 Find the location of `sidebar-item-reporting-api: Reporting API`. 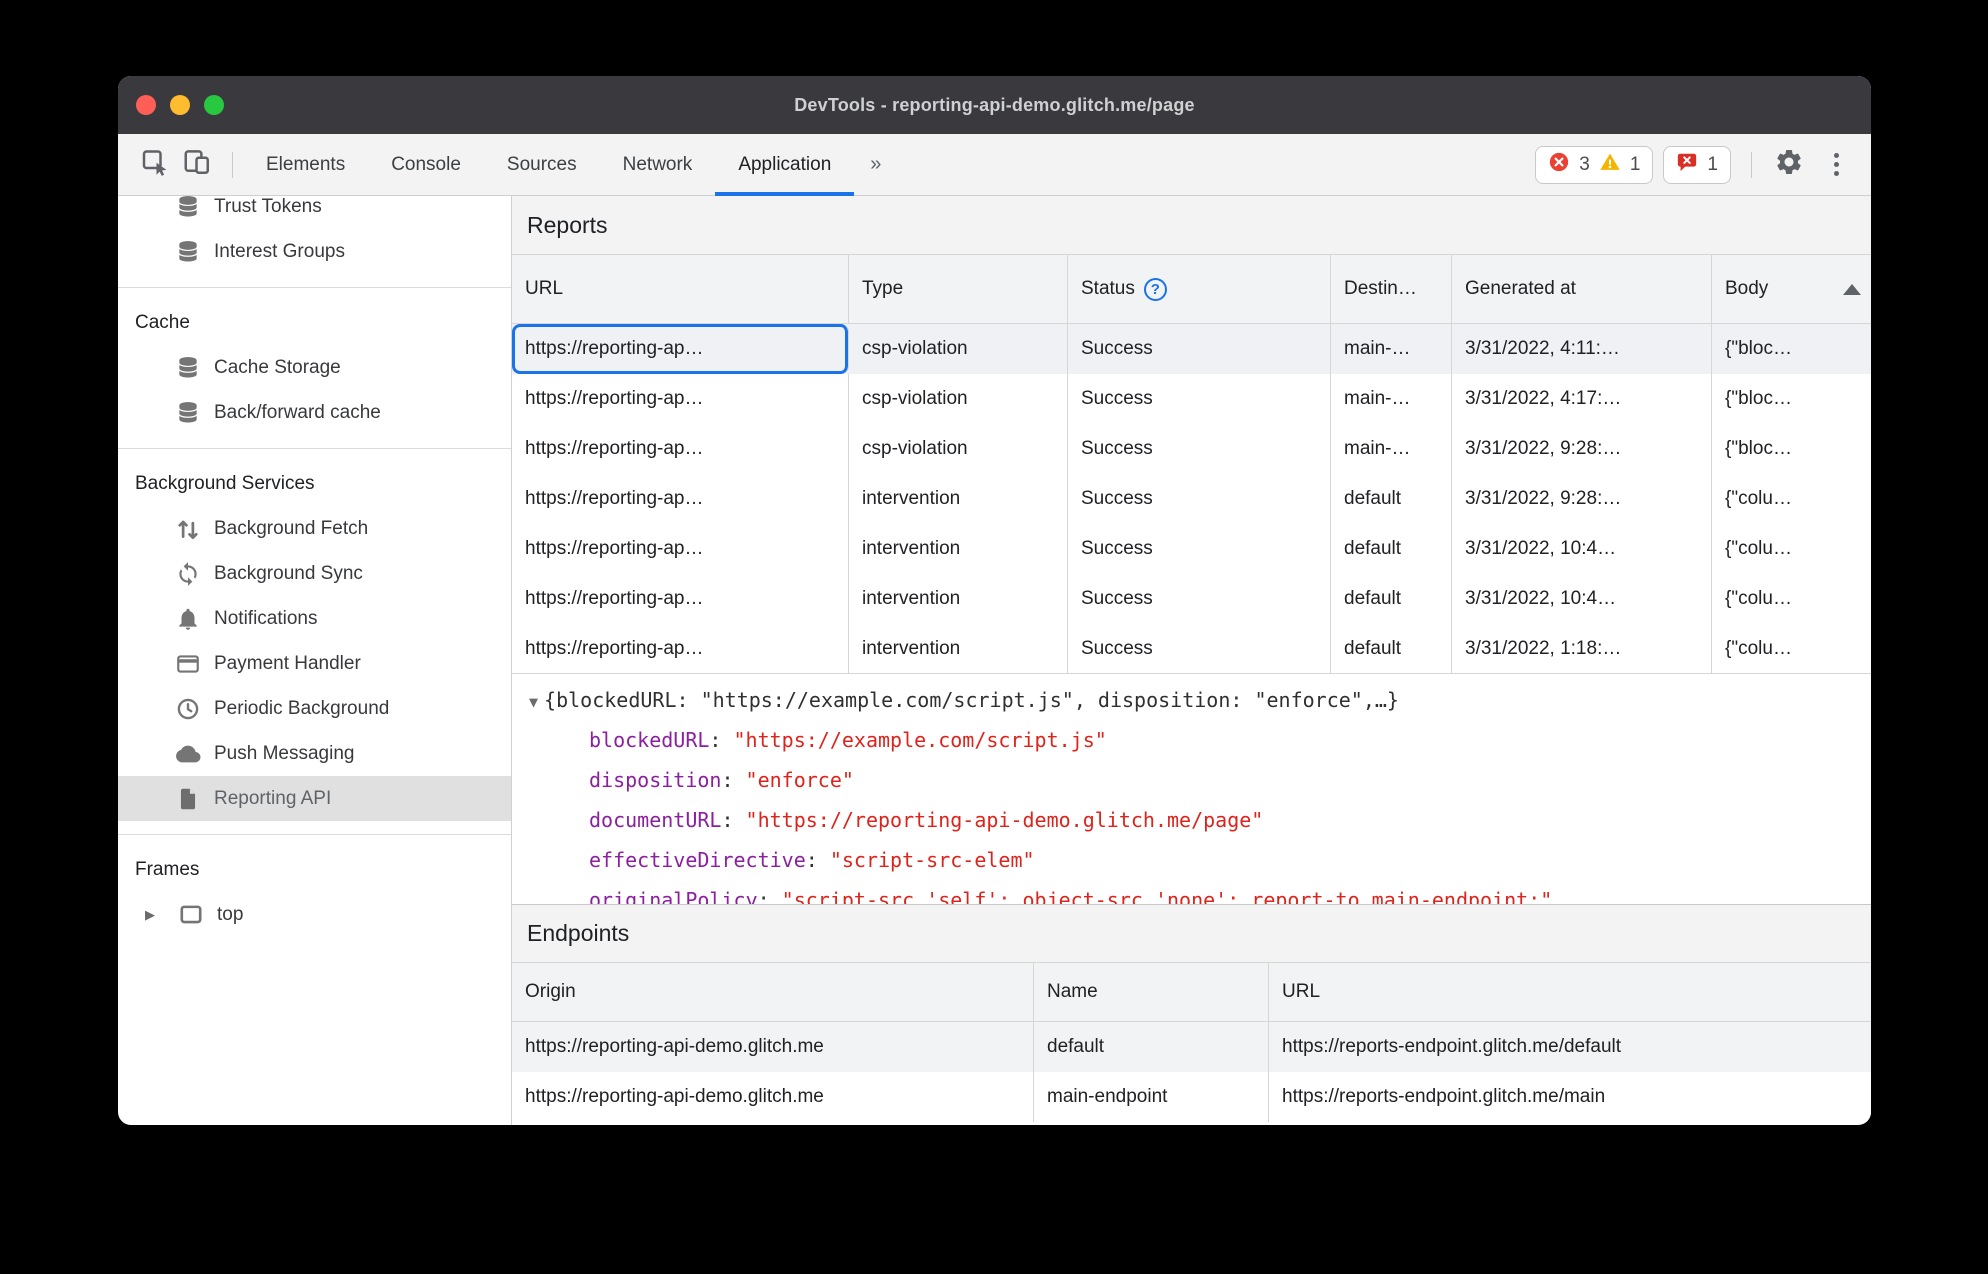

sidebar-item-reporting-api: Reporting API is located at coordinates (314, 798).